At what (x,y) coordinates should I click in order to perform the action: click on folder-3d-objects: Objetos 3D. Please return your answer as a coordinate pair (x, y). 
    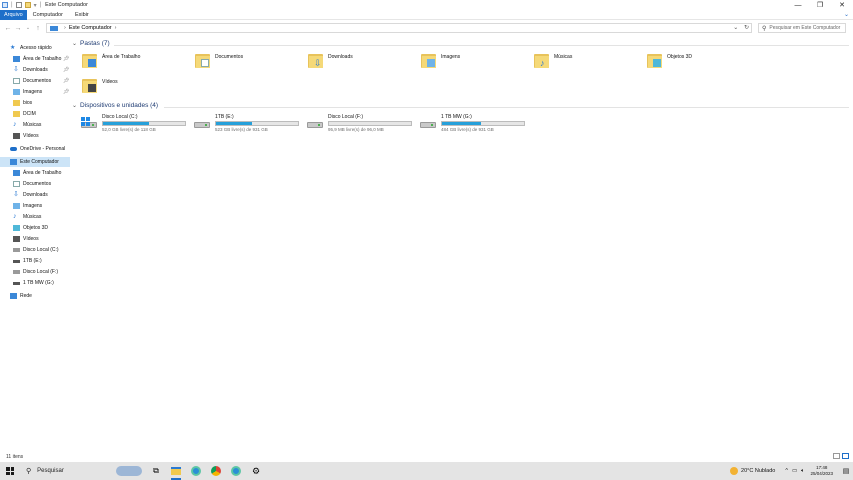
    Looking at the image, I should click on (669, 64).